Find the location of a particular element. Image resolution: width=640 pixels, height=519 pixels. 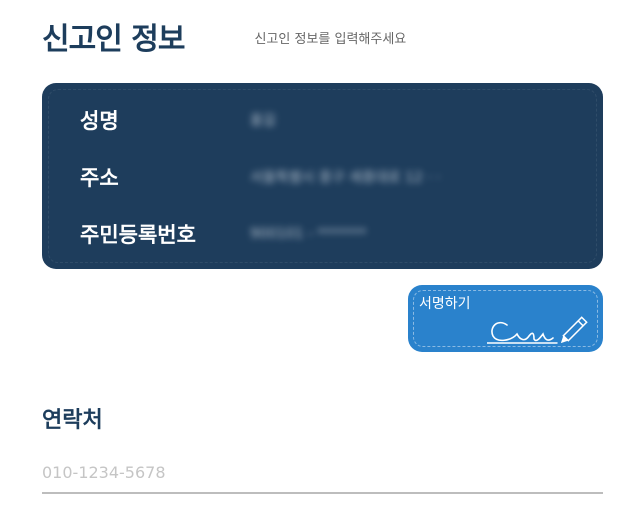

sign-button: 서명하기 is located at coordinates (505, 318).